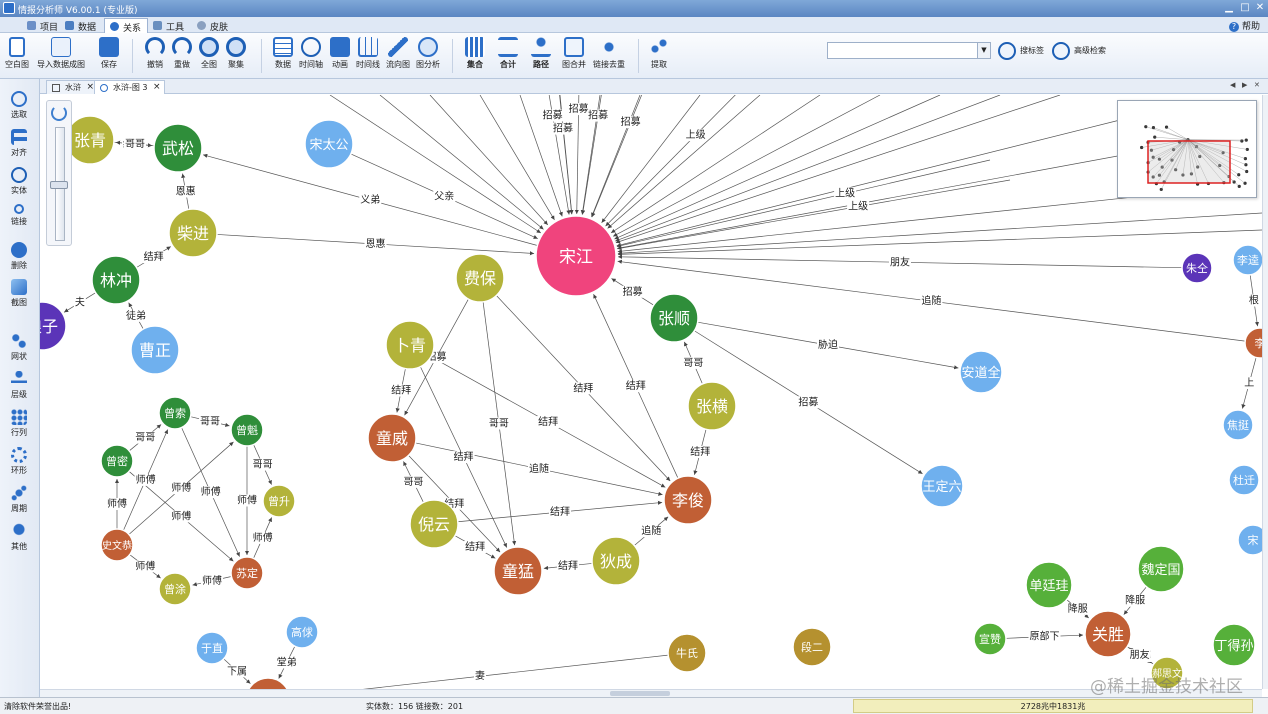  I want to click on node-linchong: 林冲, so click(116, 280).